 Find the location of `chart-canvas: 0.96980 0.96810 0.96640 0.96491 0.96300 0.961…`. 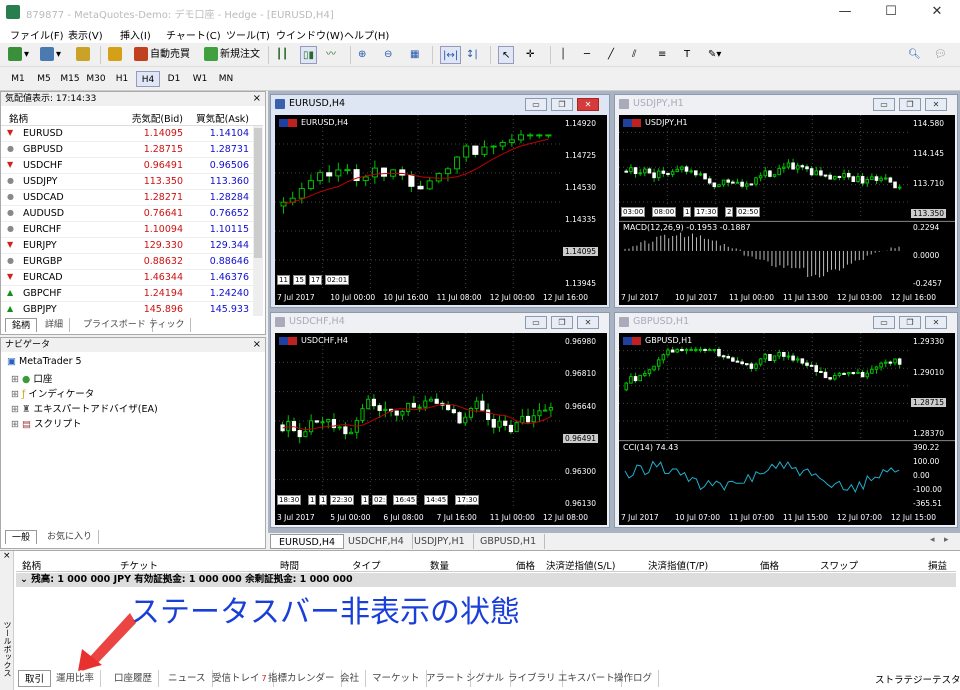

chart-canvas: 0.96980 0.96810 0.96640 0.96491 0.96300 0.961… is located at coordinates (441, 429).